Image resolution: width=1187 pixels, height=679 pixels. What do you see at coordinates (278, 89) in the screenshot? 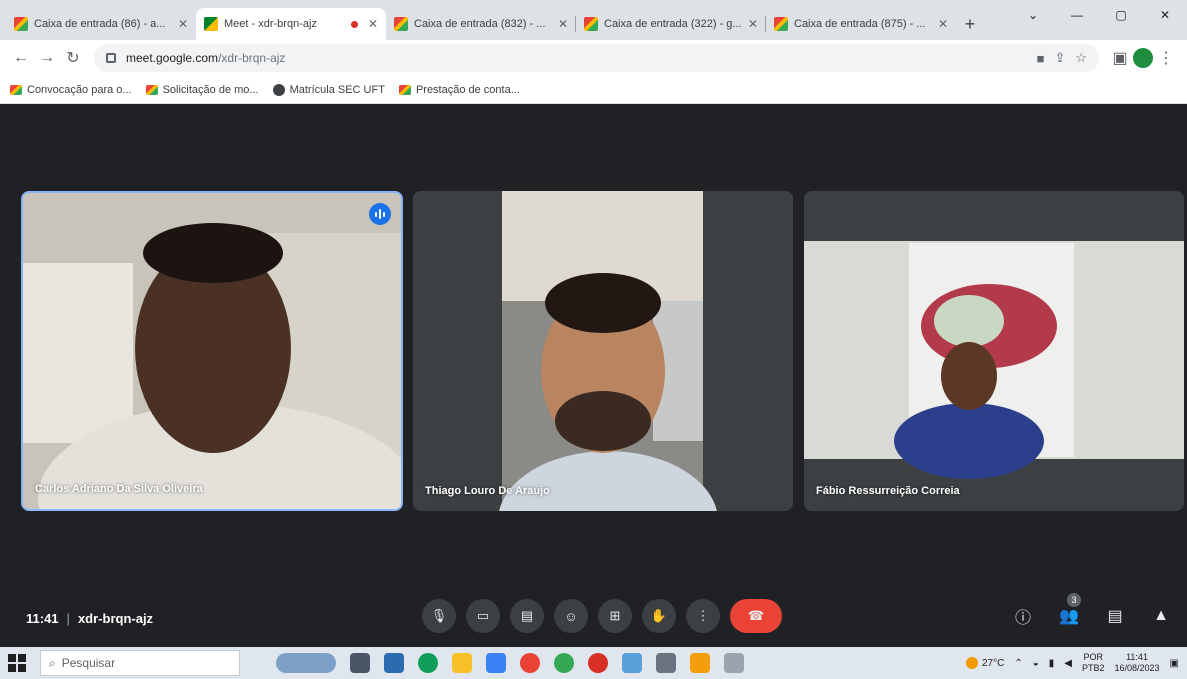
I see `globe-icon` at bounding box center [278, 89].